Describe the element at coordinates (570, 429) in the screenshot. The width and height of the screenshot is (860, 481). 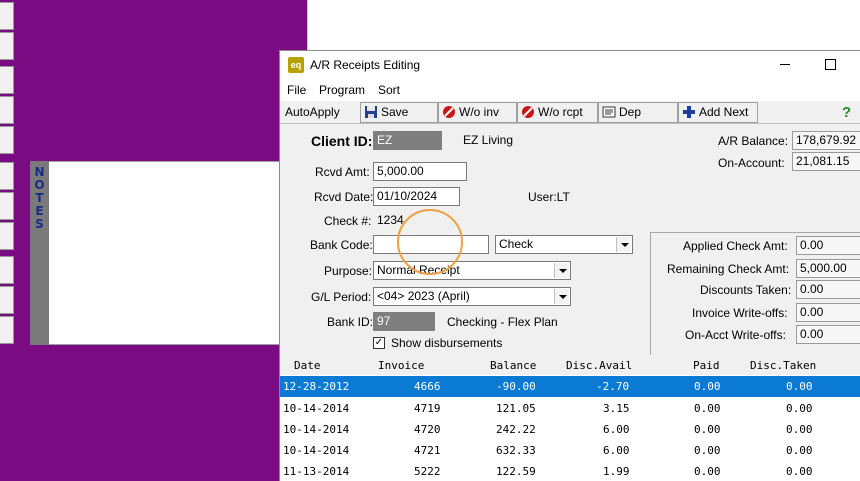
I see `table-row: 10-14-2014 4720 242.22 6.00 0.00 0.00` at that location.